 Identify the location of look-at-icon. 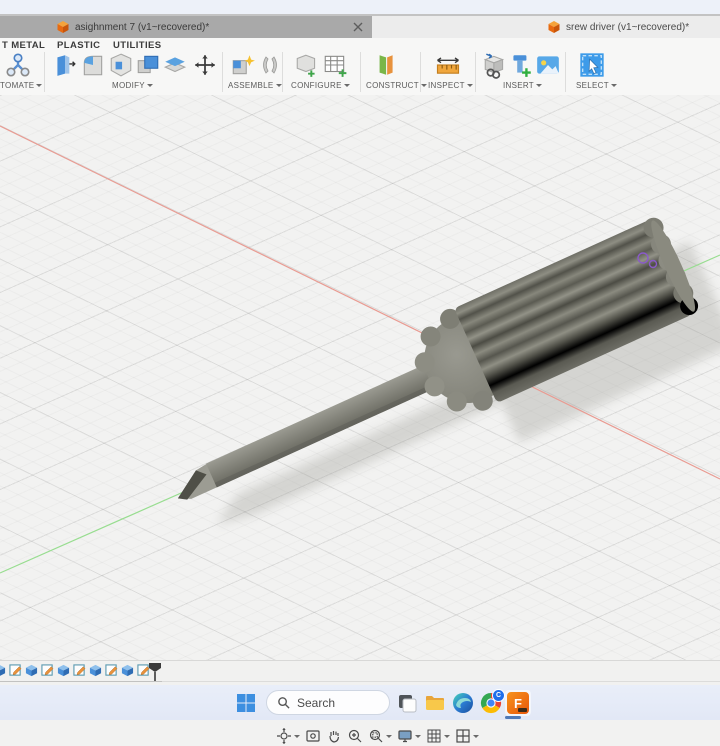
(313, 736).